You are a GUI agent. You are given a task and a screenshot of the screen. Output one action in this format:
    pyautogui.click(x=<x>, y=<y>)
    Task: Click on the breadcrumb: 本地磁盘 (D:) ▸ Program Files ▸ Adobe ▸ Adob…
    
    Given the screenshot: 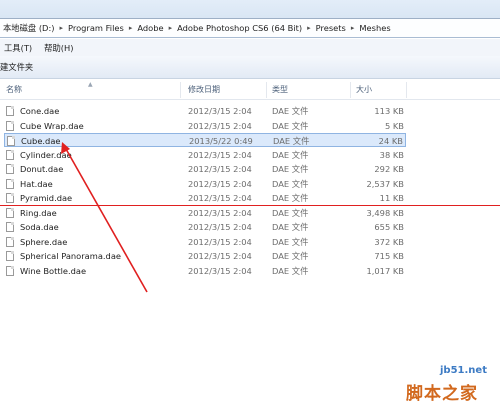 What is the action you would take?
    pyautogui.click(x=250, y=27)
    